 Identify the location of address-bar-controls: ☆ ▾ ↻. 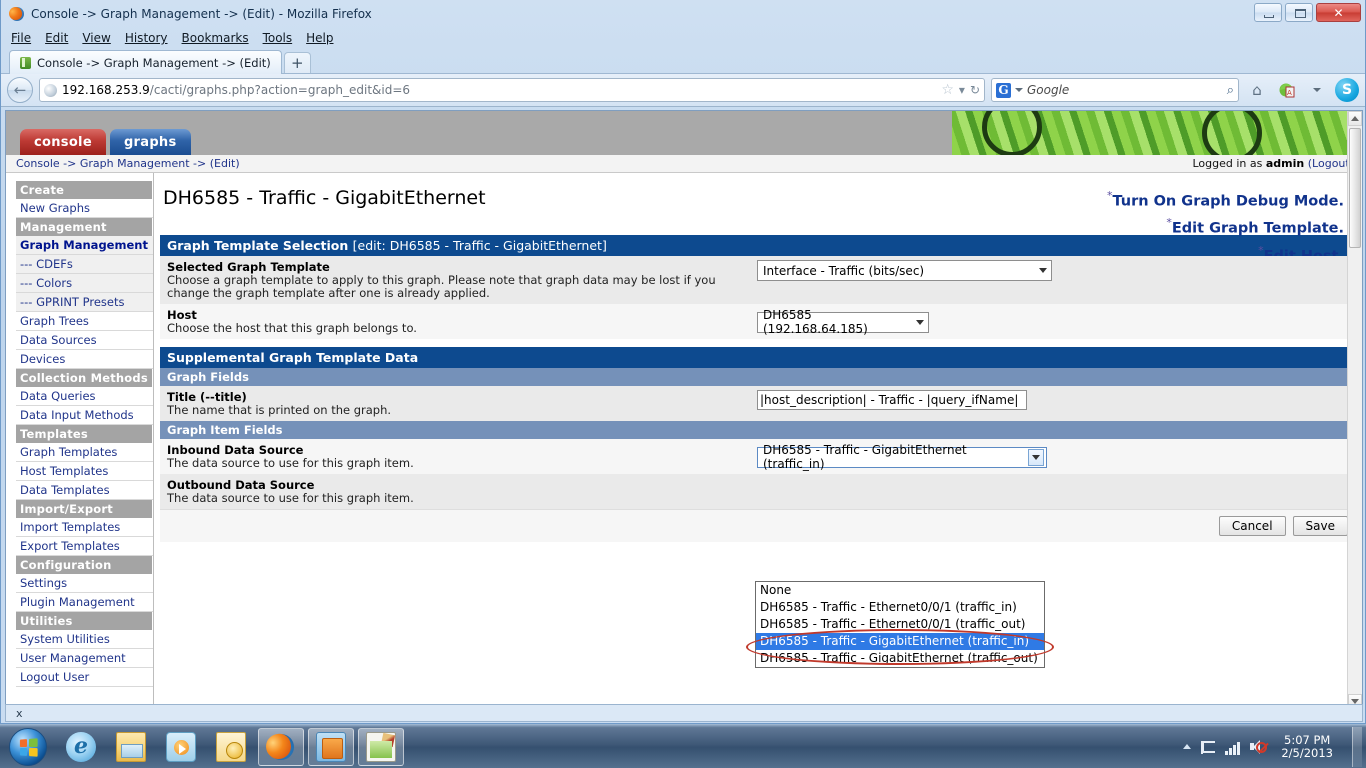
(960, 90).